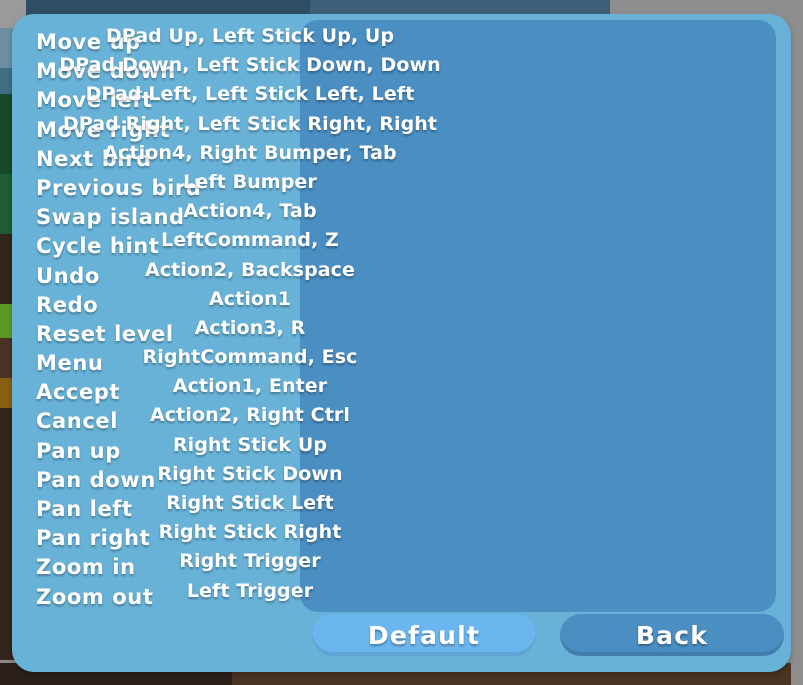 This screenshot has width=803, height=685. Describe the element at coordinates (250, 474) in the screenshot. I see `binding-value: Right Stick Down` at that location.